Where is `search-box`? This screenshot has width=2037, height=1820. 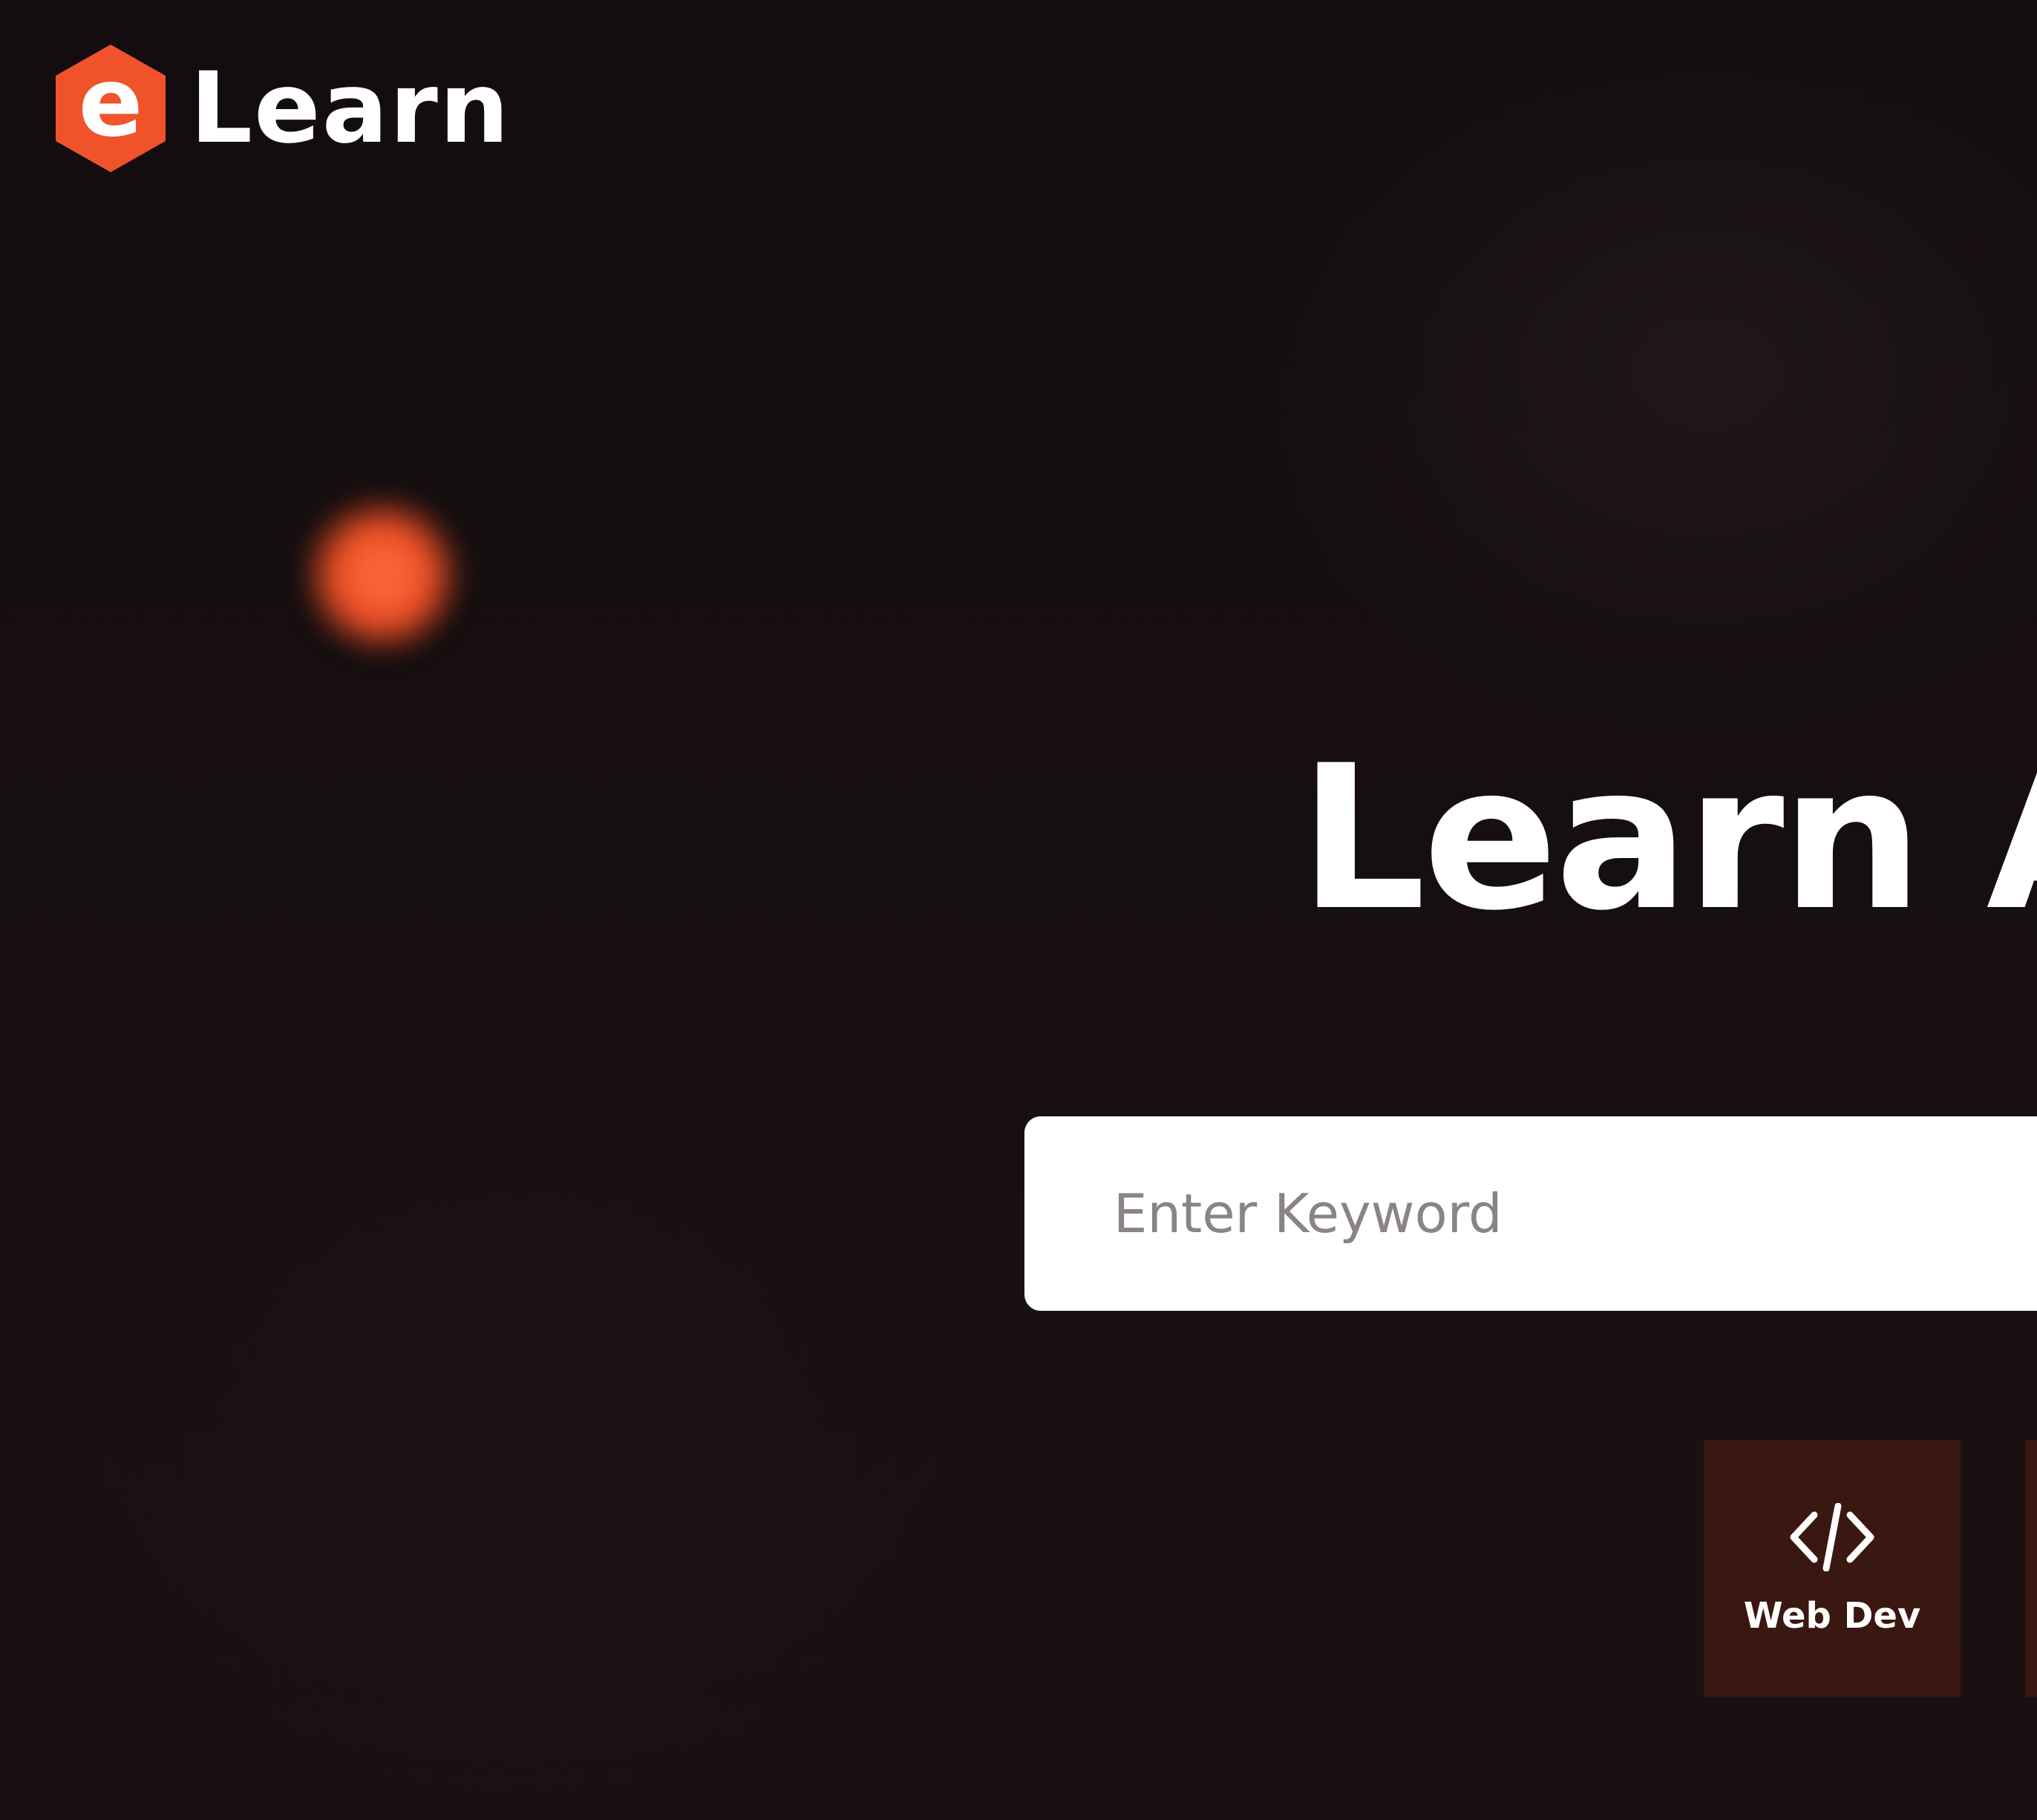
search-box is located at coordinates (1531, 1213).